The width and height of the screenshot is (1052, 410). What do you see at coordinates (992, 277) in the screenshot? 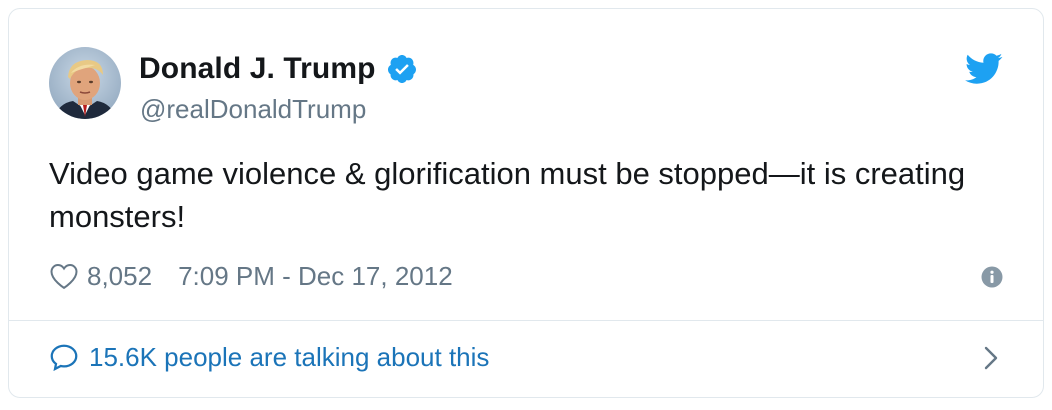
I see `info-icon` at bounding box center [992, 277].